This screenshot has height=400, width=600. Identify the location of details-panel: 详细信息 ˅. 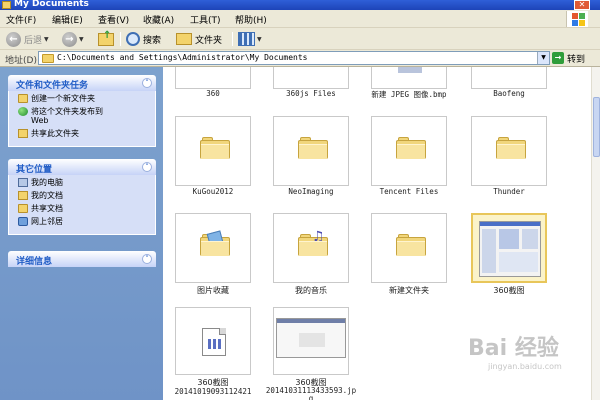
(82, 259).